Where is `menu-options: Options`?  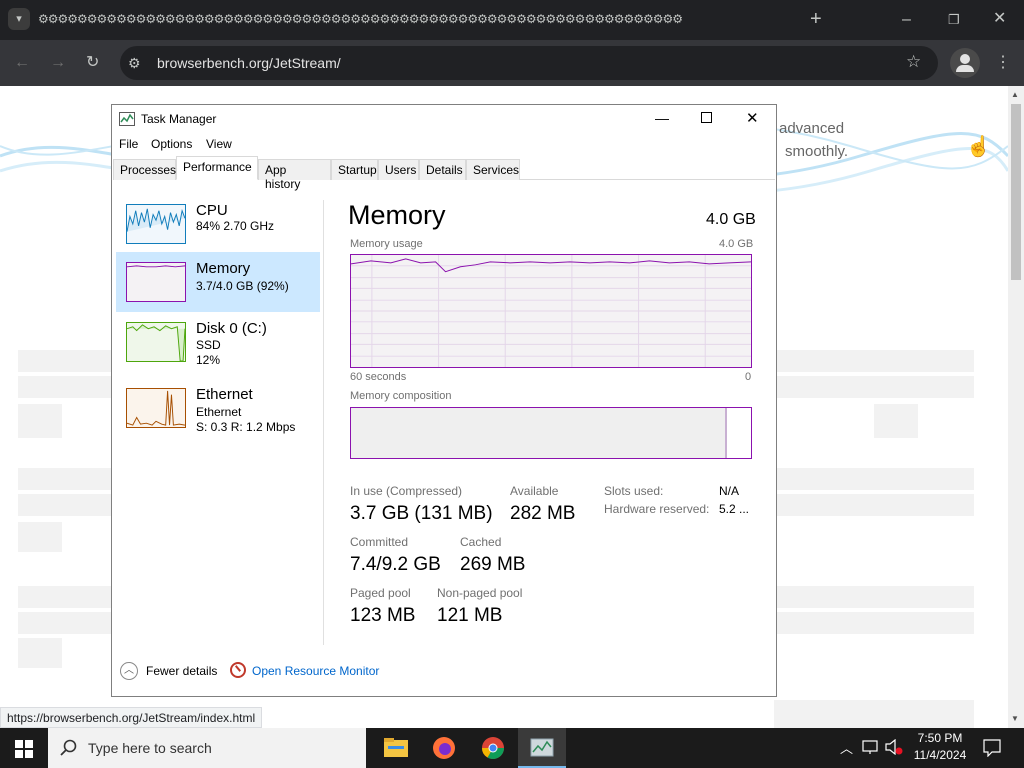 menu-options: Options is located at coordinates (171, 144).